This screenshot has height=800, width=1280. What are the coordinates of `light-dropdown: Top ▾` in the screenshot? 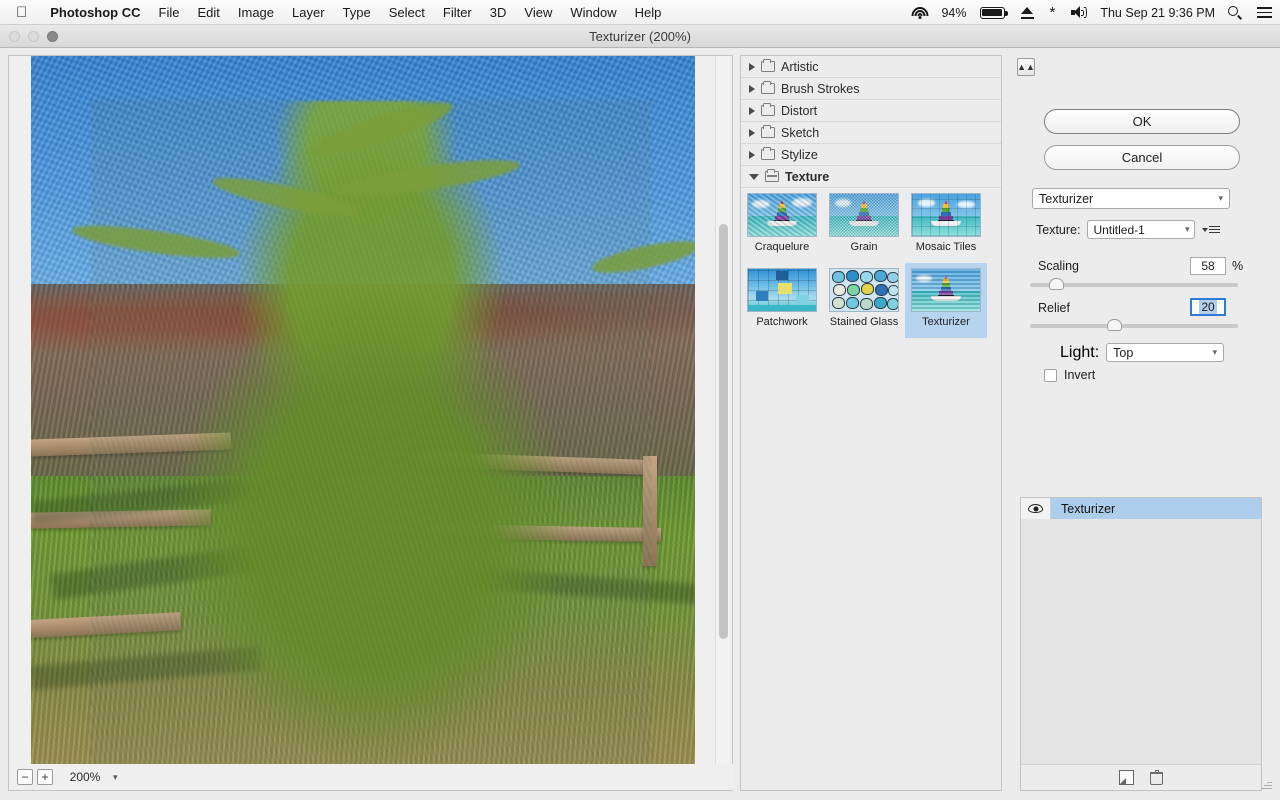 It's located at (1165, 352).